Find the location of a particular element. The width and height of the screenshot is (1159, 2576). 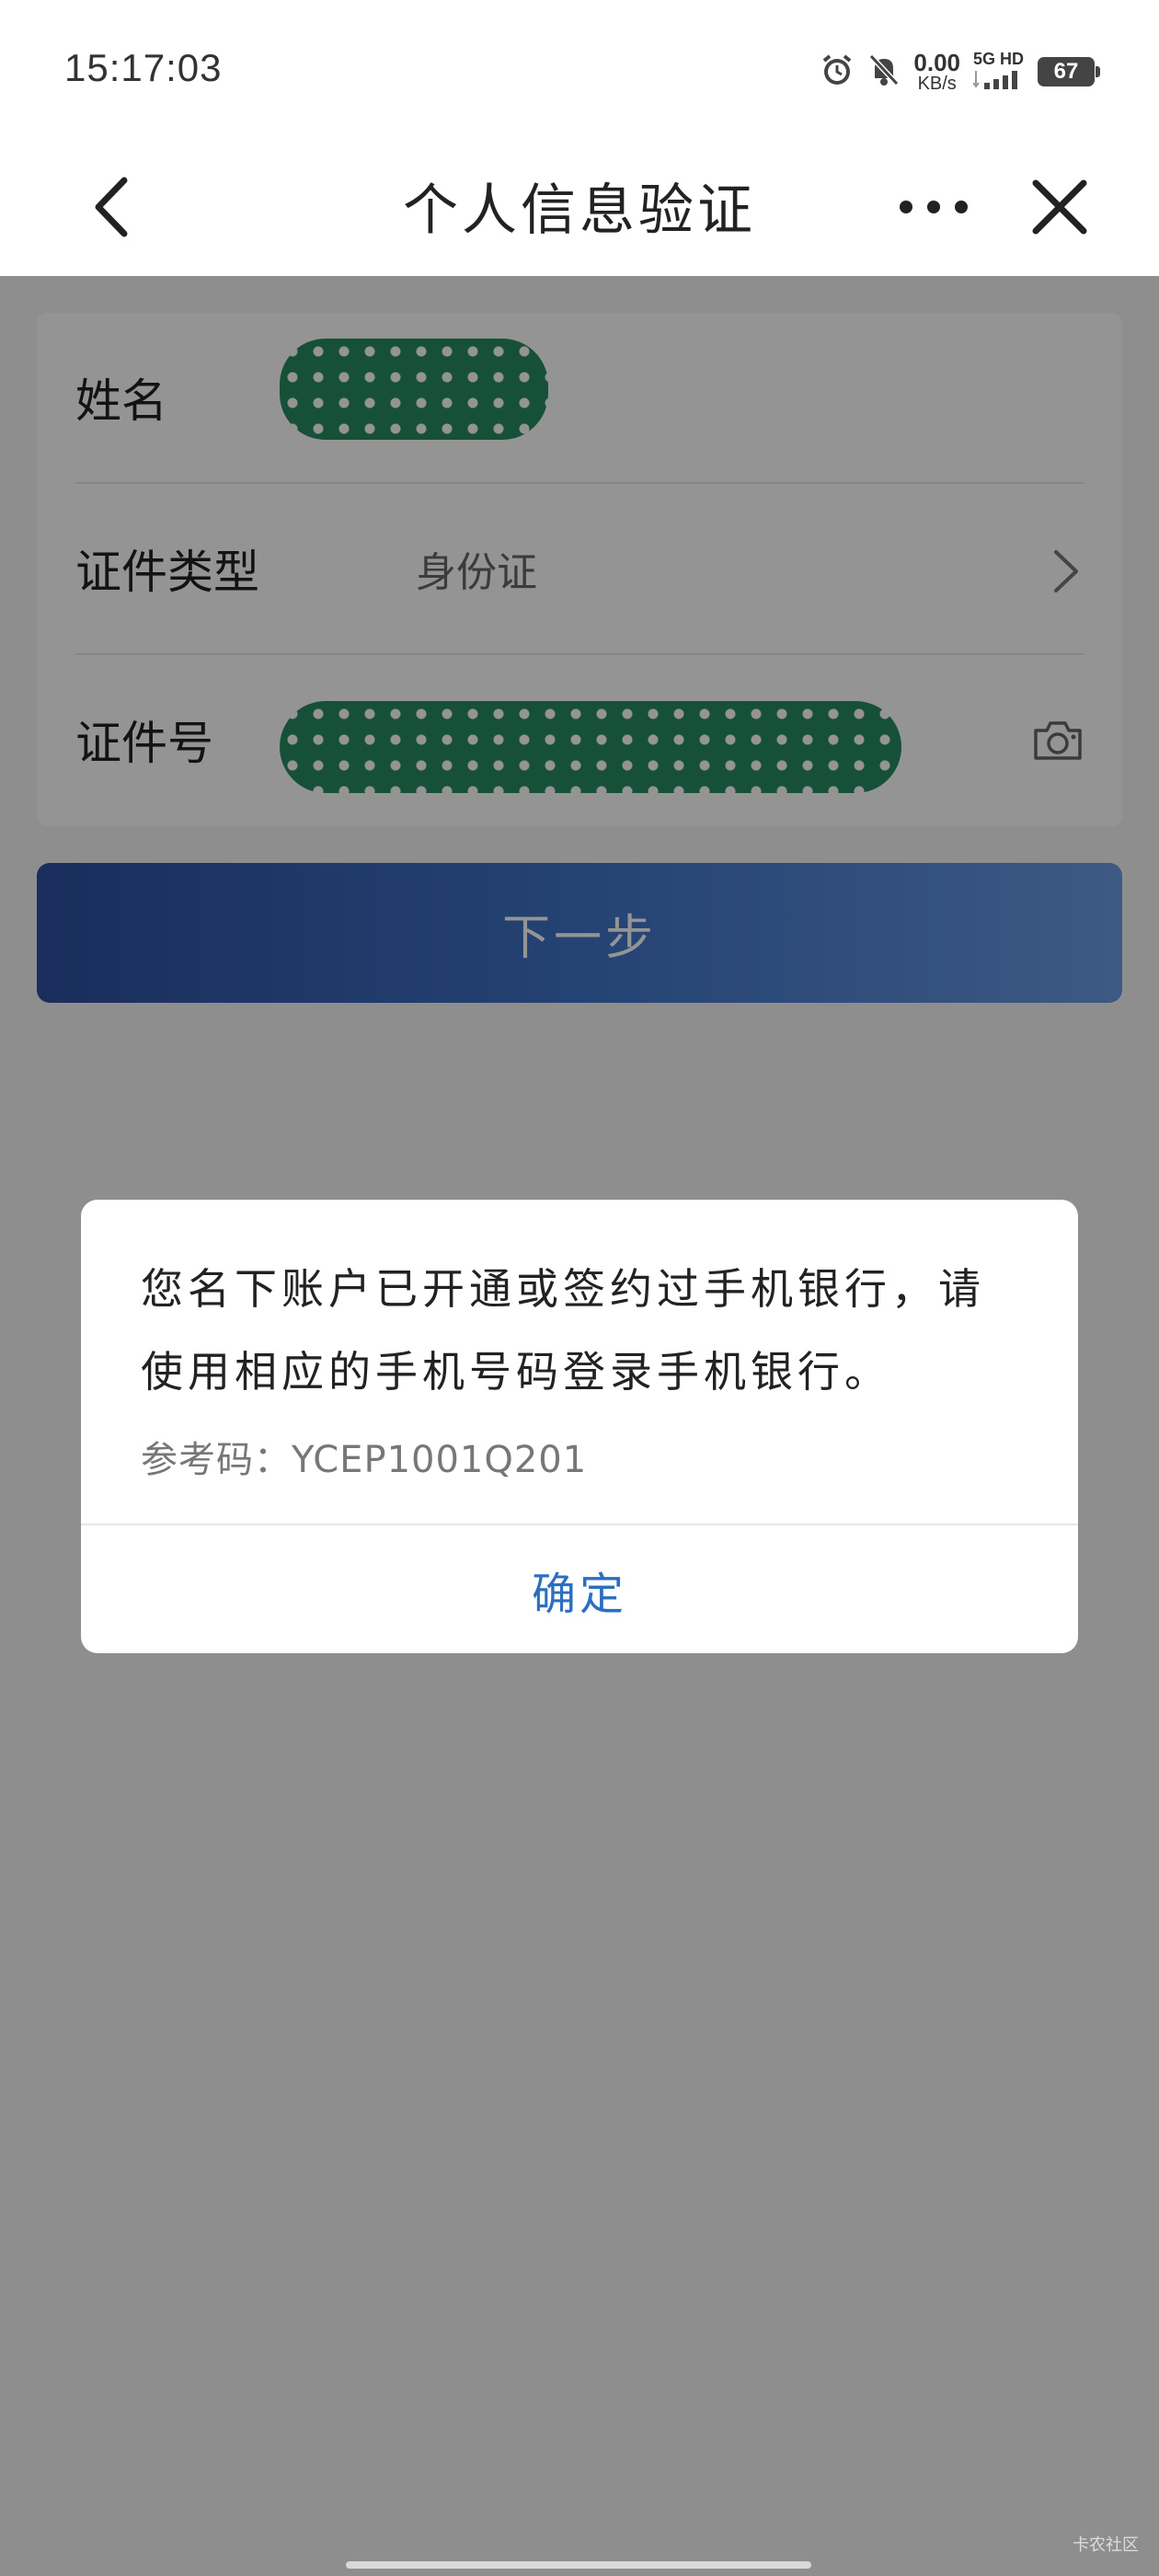

status-icons: 0.00 KB/s 5G HD 67 is located at coordinates (960, 72).